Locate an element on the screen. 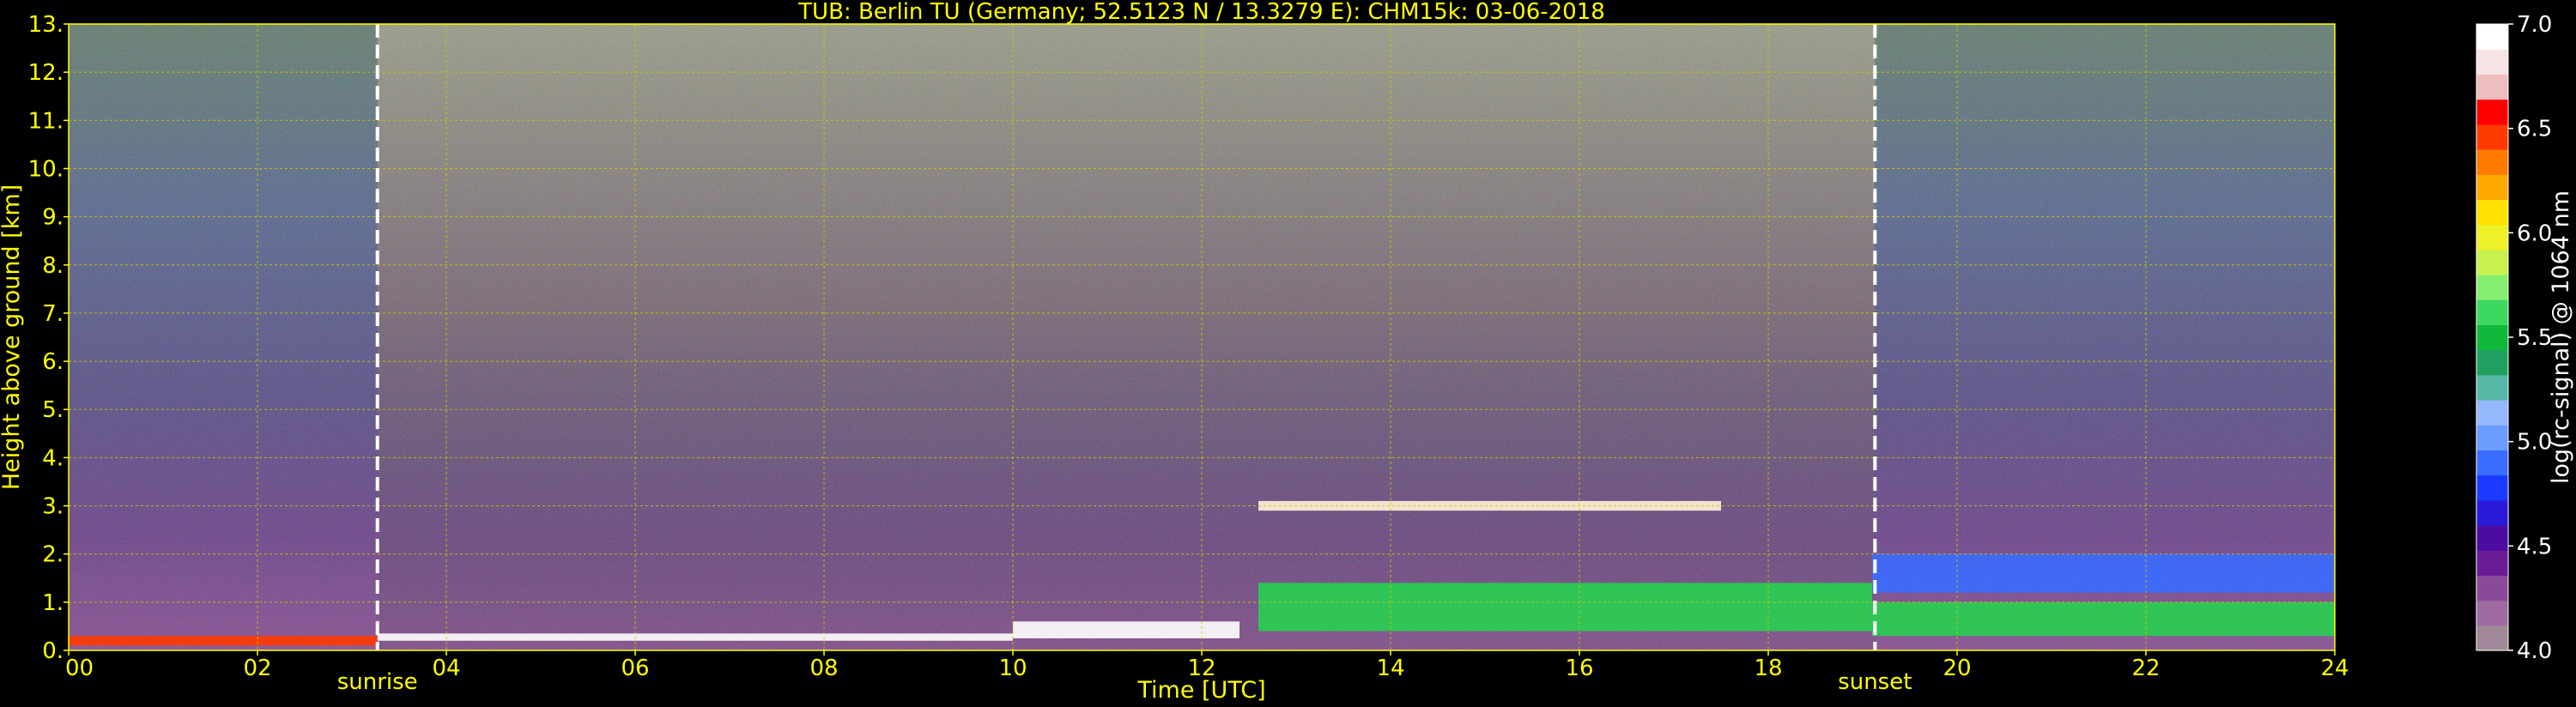 This screenshot has width=2576, height=707. colorbar-ticks: 4.04.55.05.56.06.57.0 is located at coordinates (2530, 338).